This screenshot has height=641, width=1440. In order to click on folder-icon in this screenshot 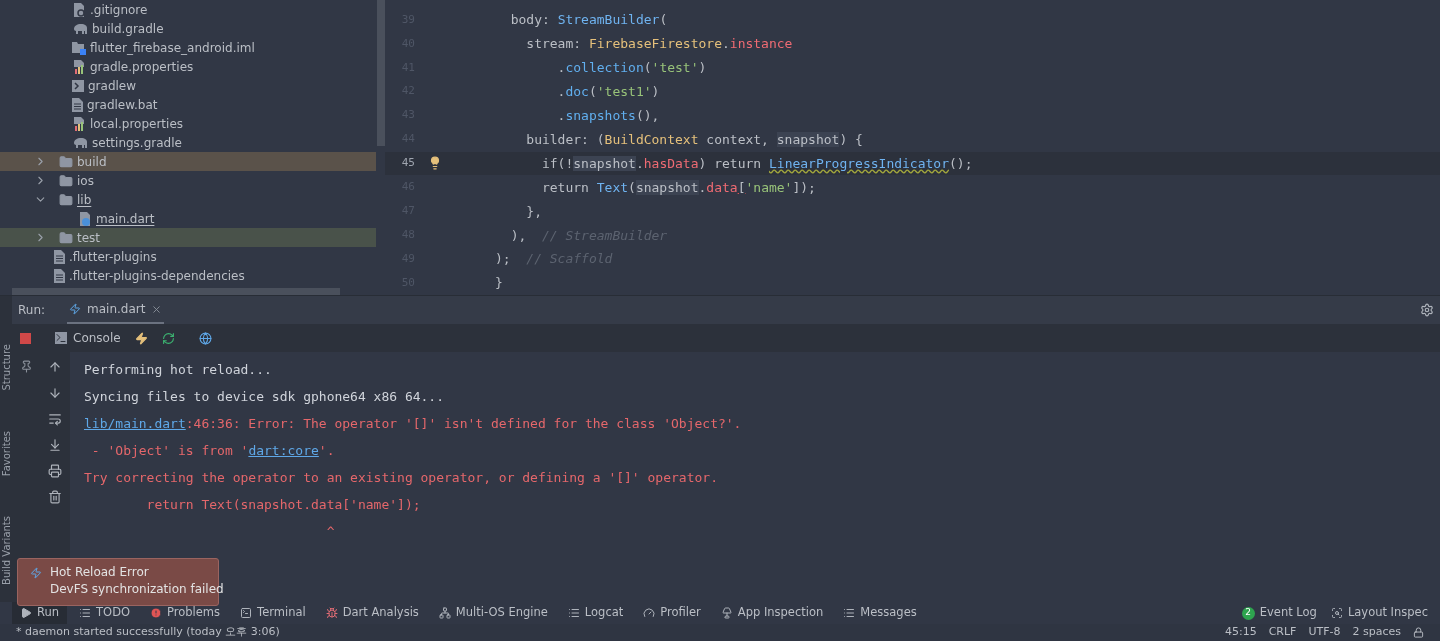, I will do `click(66, 237)`.